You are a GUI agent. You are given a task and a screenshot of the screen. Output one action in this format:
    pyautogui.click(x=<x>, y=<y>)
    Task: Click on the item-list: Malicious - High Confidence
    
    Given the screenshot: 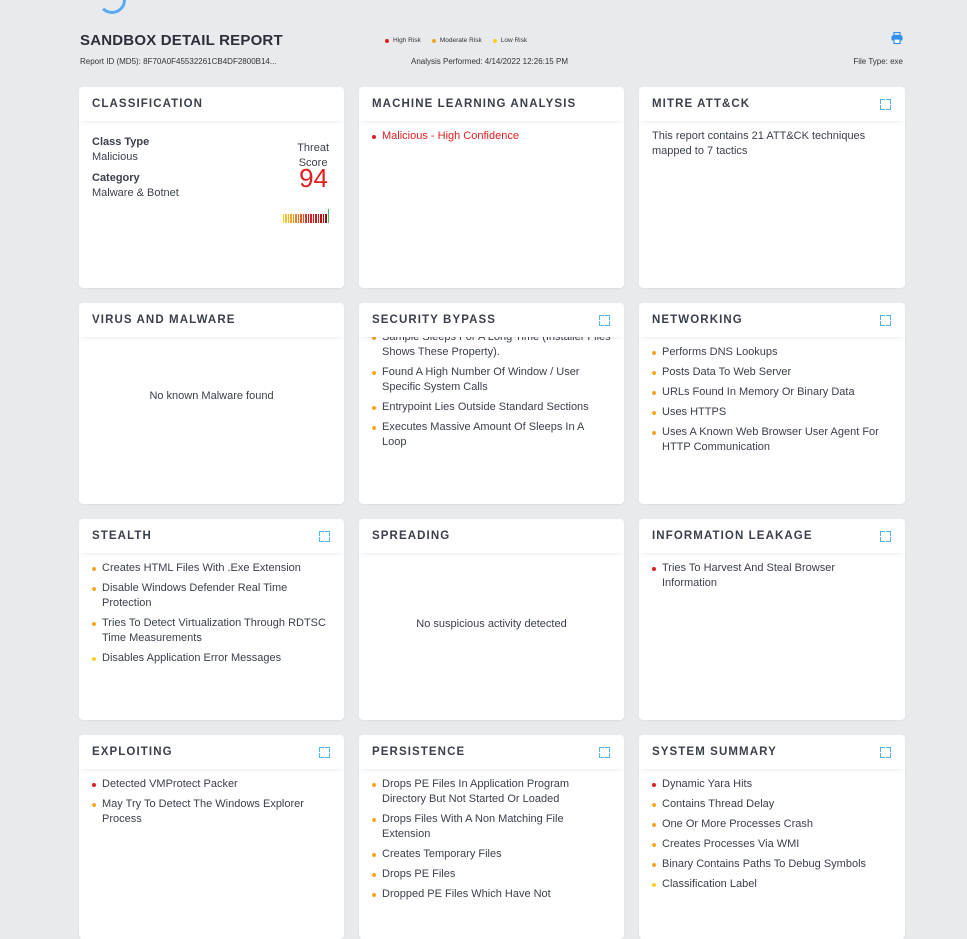 What is the action you would take?
    pyautogui.click(x=491, y=136)
    